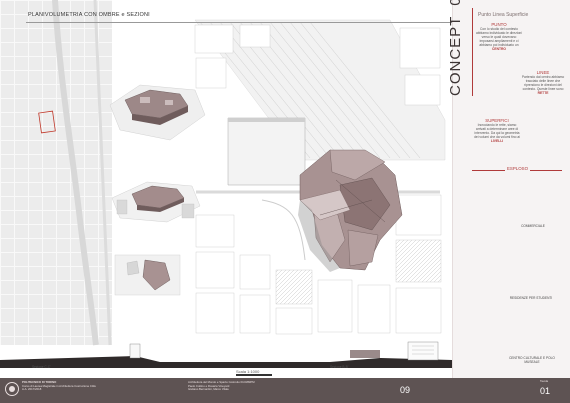  Describe the element at coordinates (41, 367) in the screenshot. I see `section-left-label: Sezione C-C'` at that location.